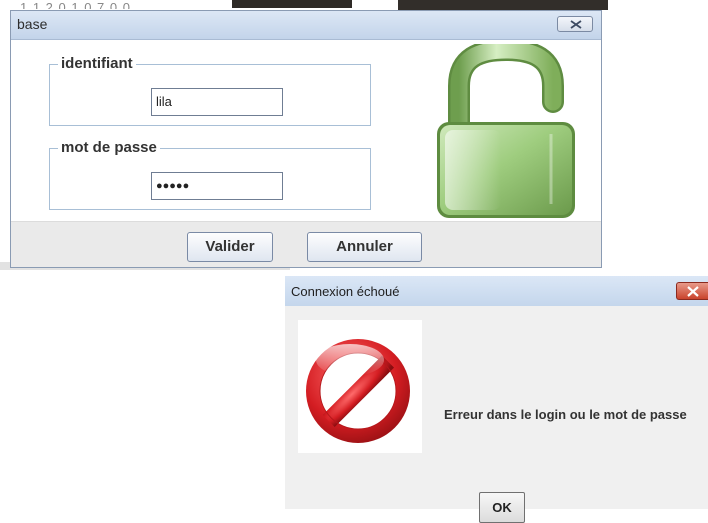 This screenshot has width=708, height=523. I want to click on validate-button: Valider, so click(230, 247).